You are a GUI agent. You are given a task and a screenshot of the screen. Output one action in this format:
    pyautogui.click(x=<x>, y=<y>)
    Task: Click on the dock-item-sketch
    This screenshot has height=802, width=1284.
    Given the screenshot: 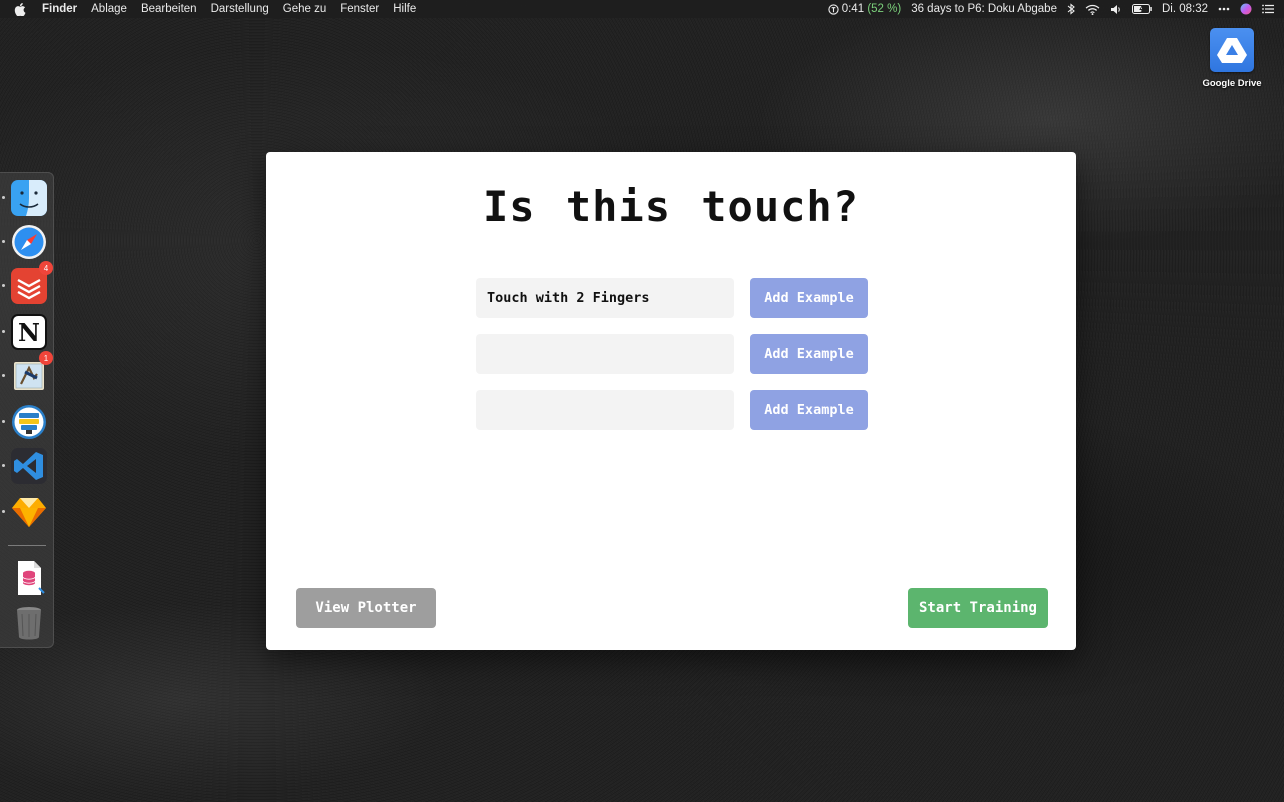 What is the action you would take?
    pyautogui.click(x=25, y=512)
    